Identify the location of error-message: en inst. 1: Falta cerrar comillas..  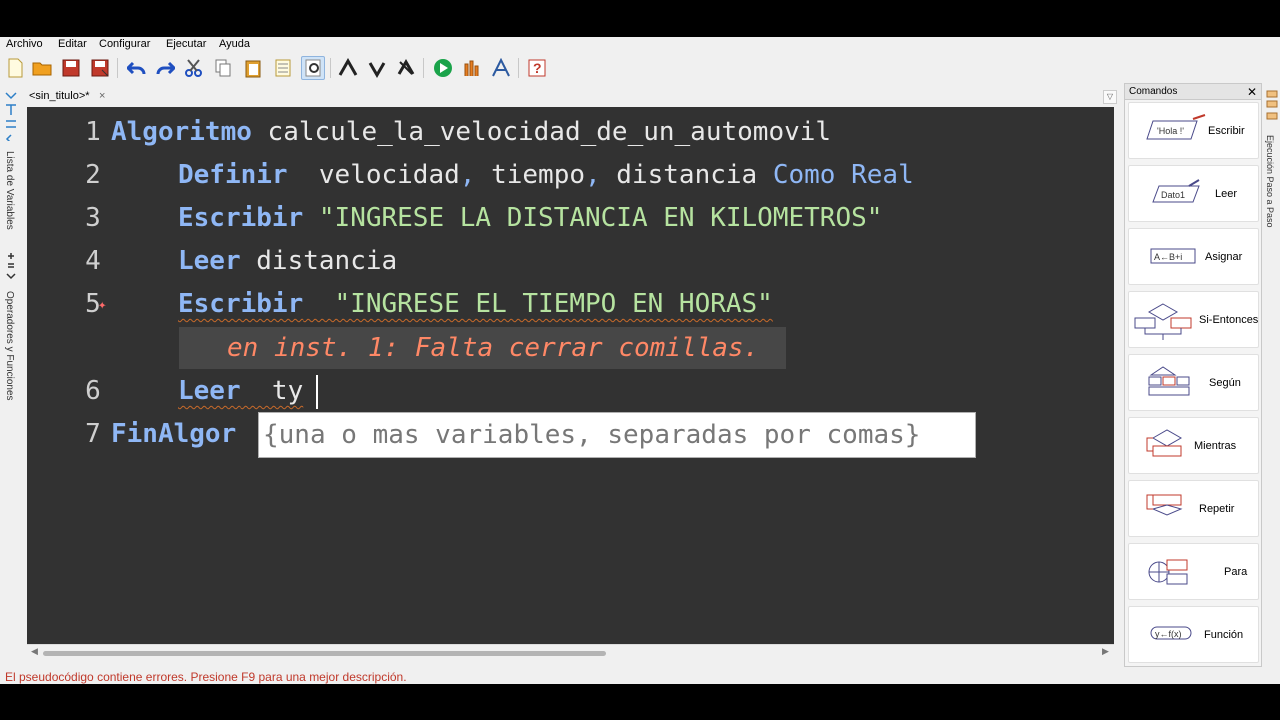
(493, 348).